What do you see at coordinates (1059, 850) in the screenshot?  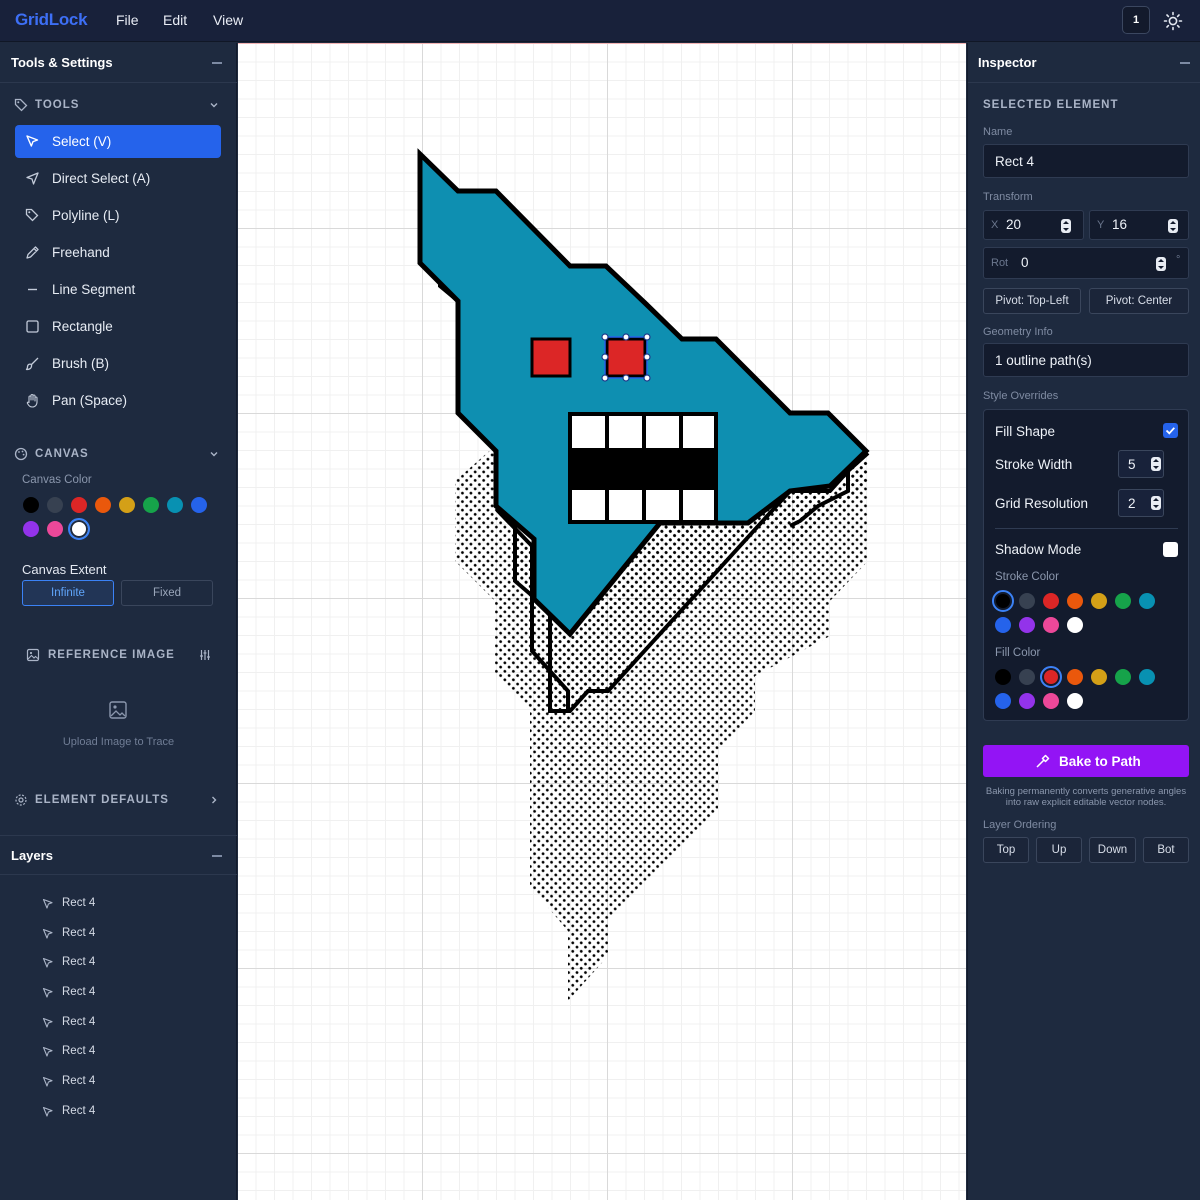 I see `order-up-button: Up` at bounding box center [1059, 850].